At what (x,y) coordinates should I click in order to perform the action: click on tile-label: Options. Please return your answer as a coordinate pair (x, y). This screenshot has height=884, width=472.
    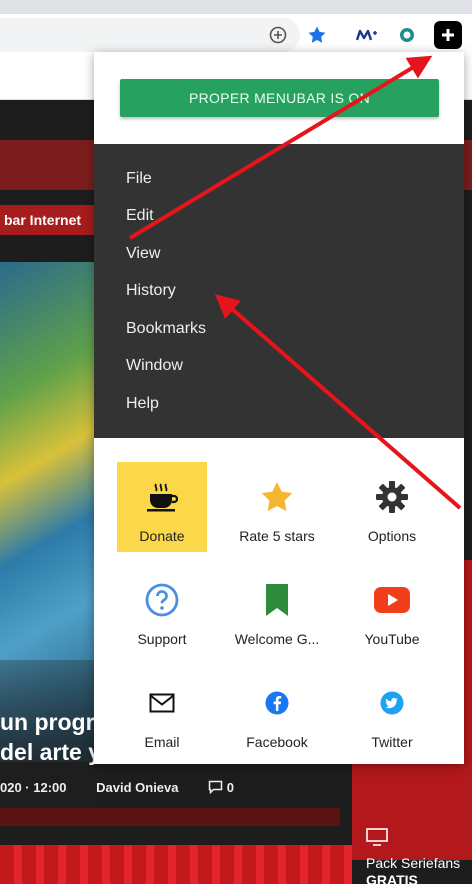
    Looking at the image, I should click on (392, 536).